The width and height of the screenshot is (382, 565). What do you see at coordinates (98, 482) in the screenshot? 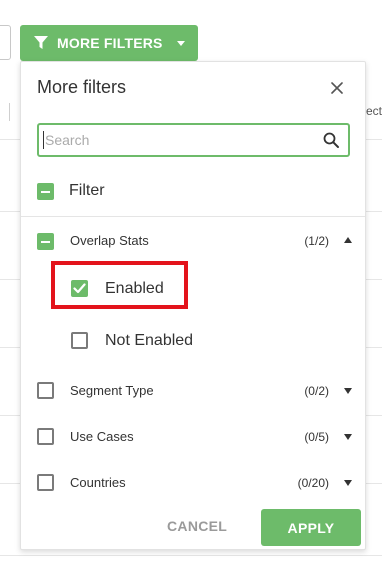
I see `group-label-countries: Countries` at bounding box center [98, 482].